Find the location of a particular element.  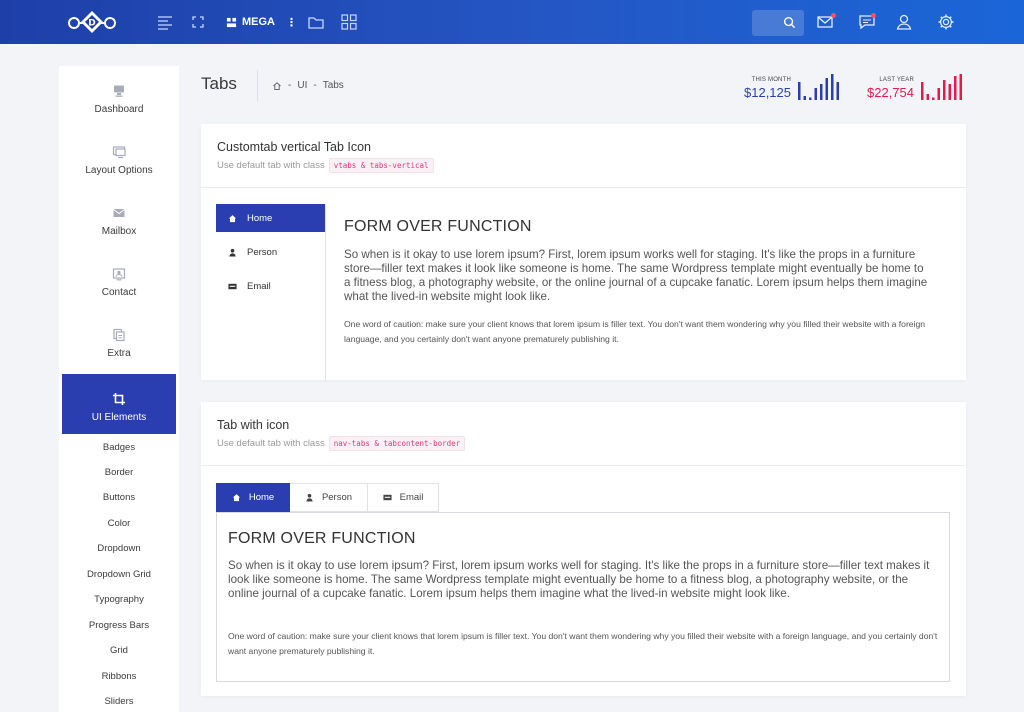

svg-text: D is located at coordinates (91, 24).